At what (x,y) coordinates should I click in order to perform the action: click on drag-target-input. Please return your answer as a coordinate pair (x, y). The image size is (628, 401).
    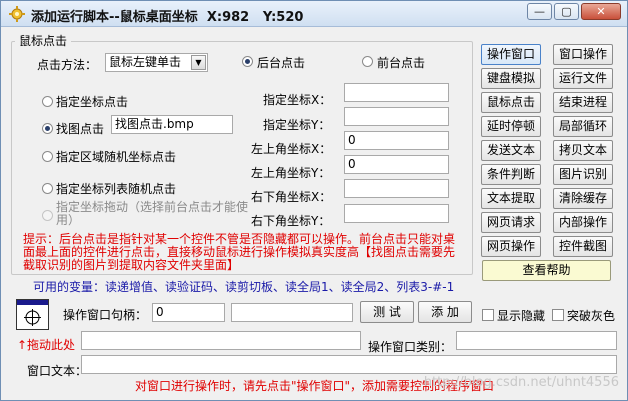
    Looking at the image, I should click on (221, 340).